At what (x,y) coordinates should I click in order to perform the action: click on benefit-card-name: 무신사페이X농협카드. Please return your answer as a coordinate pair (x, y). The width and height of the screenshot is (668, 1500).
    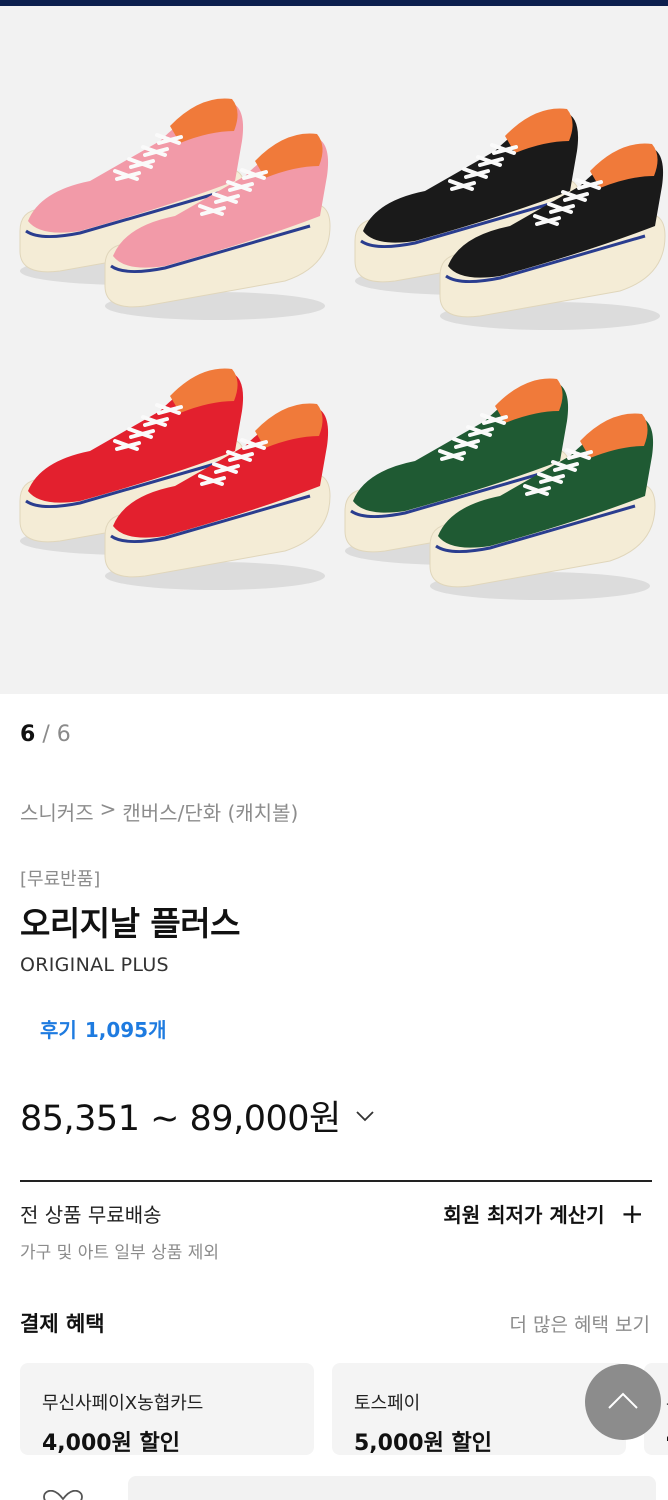
    Looking at the image, I should click on (123, 1403).